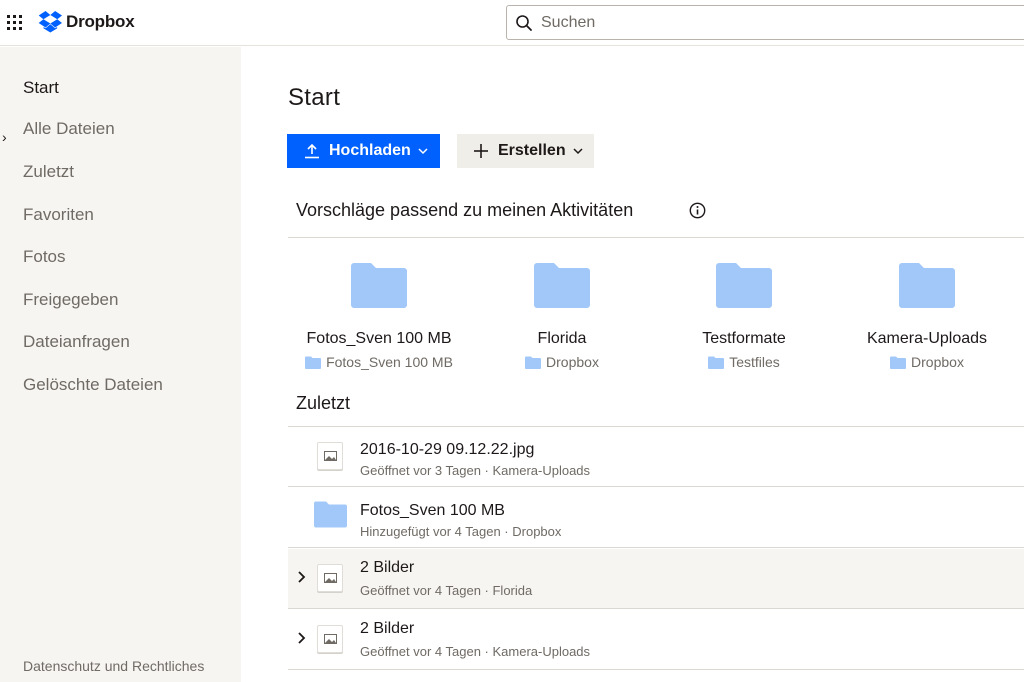 The width and height of the screenshot is (1024, 682). Describe the element at coordinates (447, 450) in the screenshot. I see `file-name: 2016-10-29 09.12.22.jpg` at that location.